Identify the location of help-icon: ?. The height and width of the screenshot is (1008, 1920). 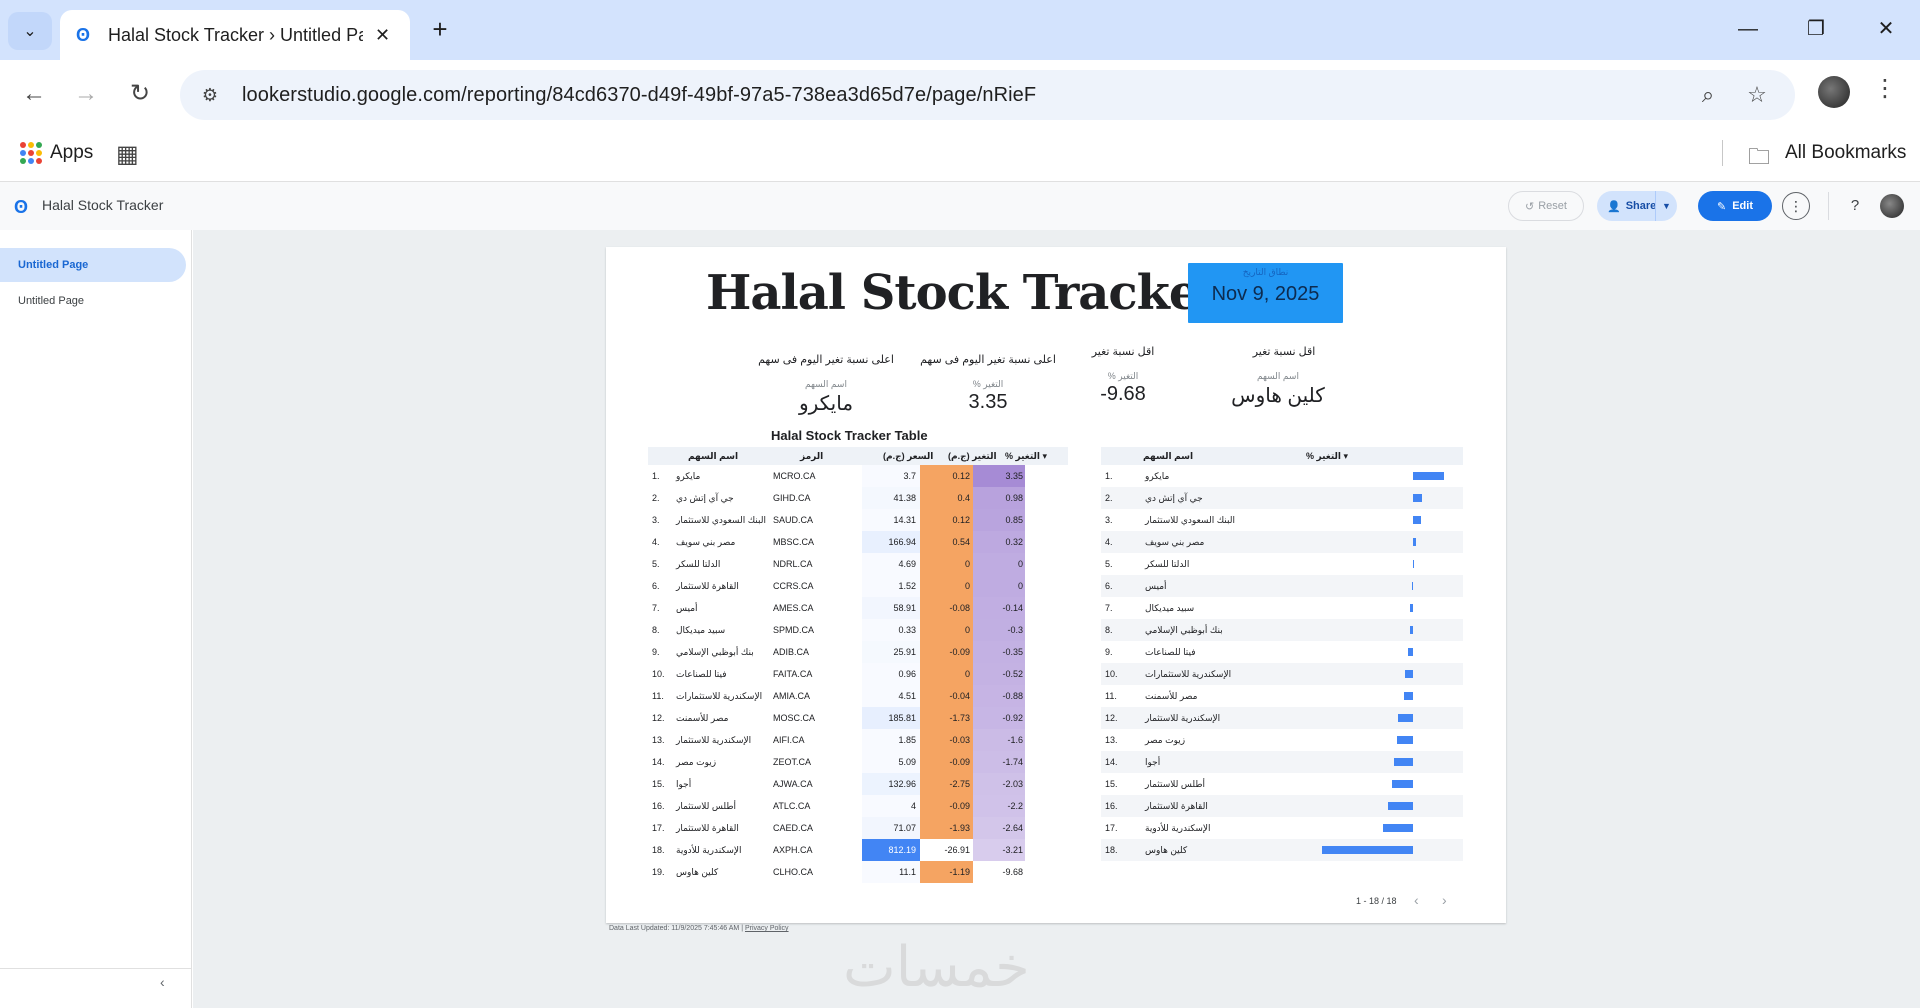
(1855, 206).